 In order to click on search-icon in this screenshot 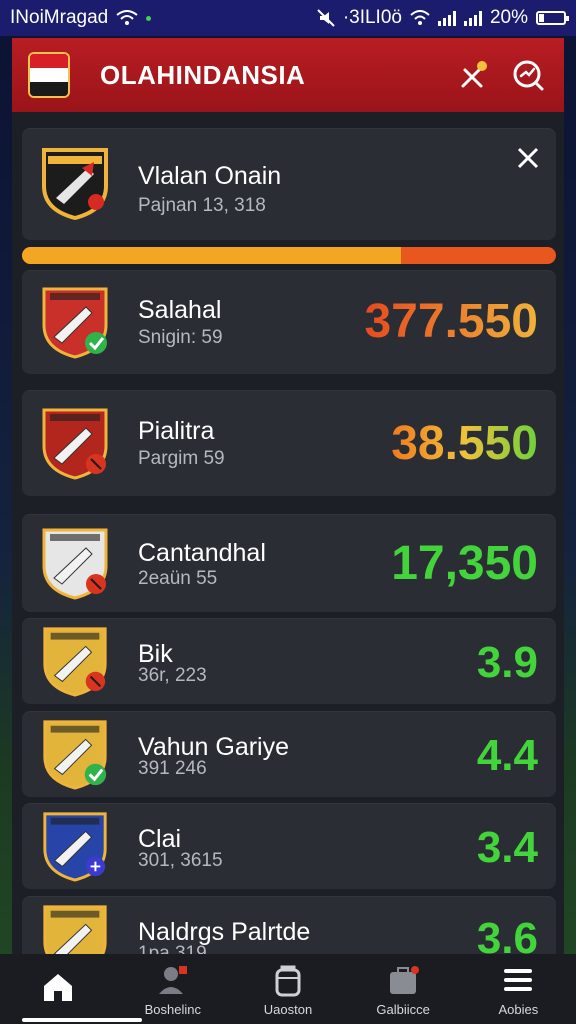, I will do `click(528, 75)`.